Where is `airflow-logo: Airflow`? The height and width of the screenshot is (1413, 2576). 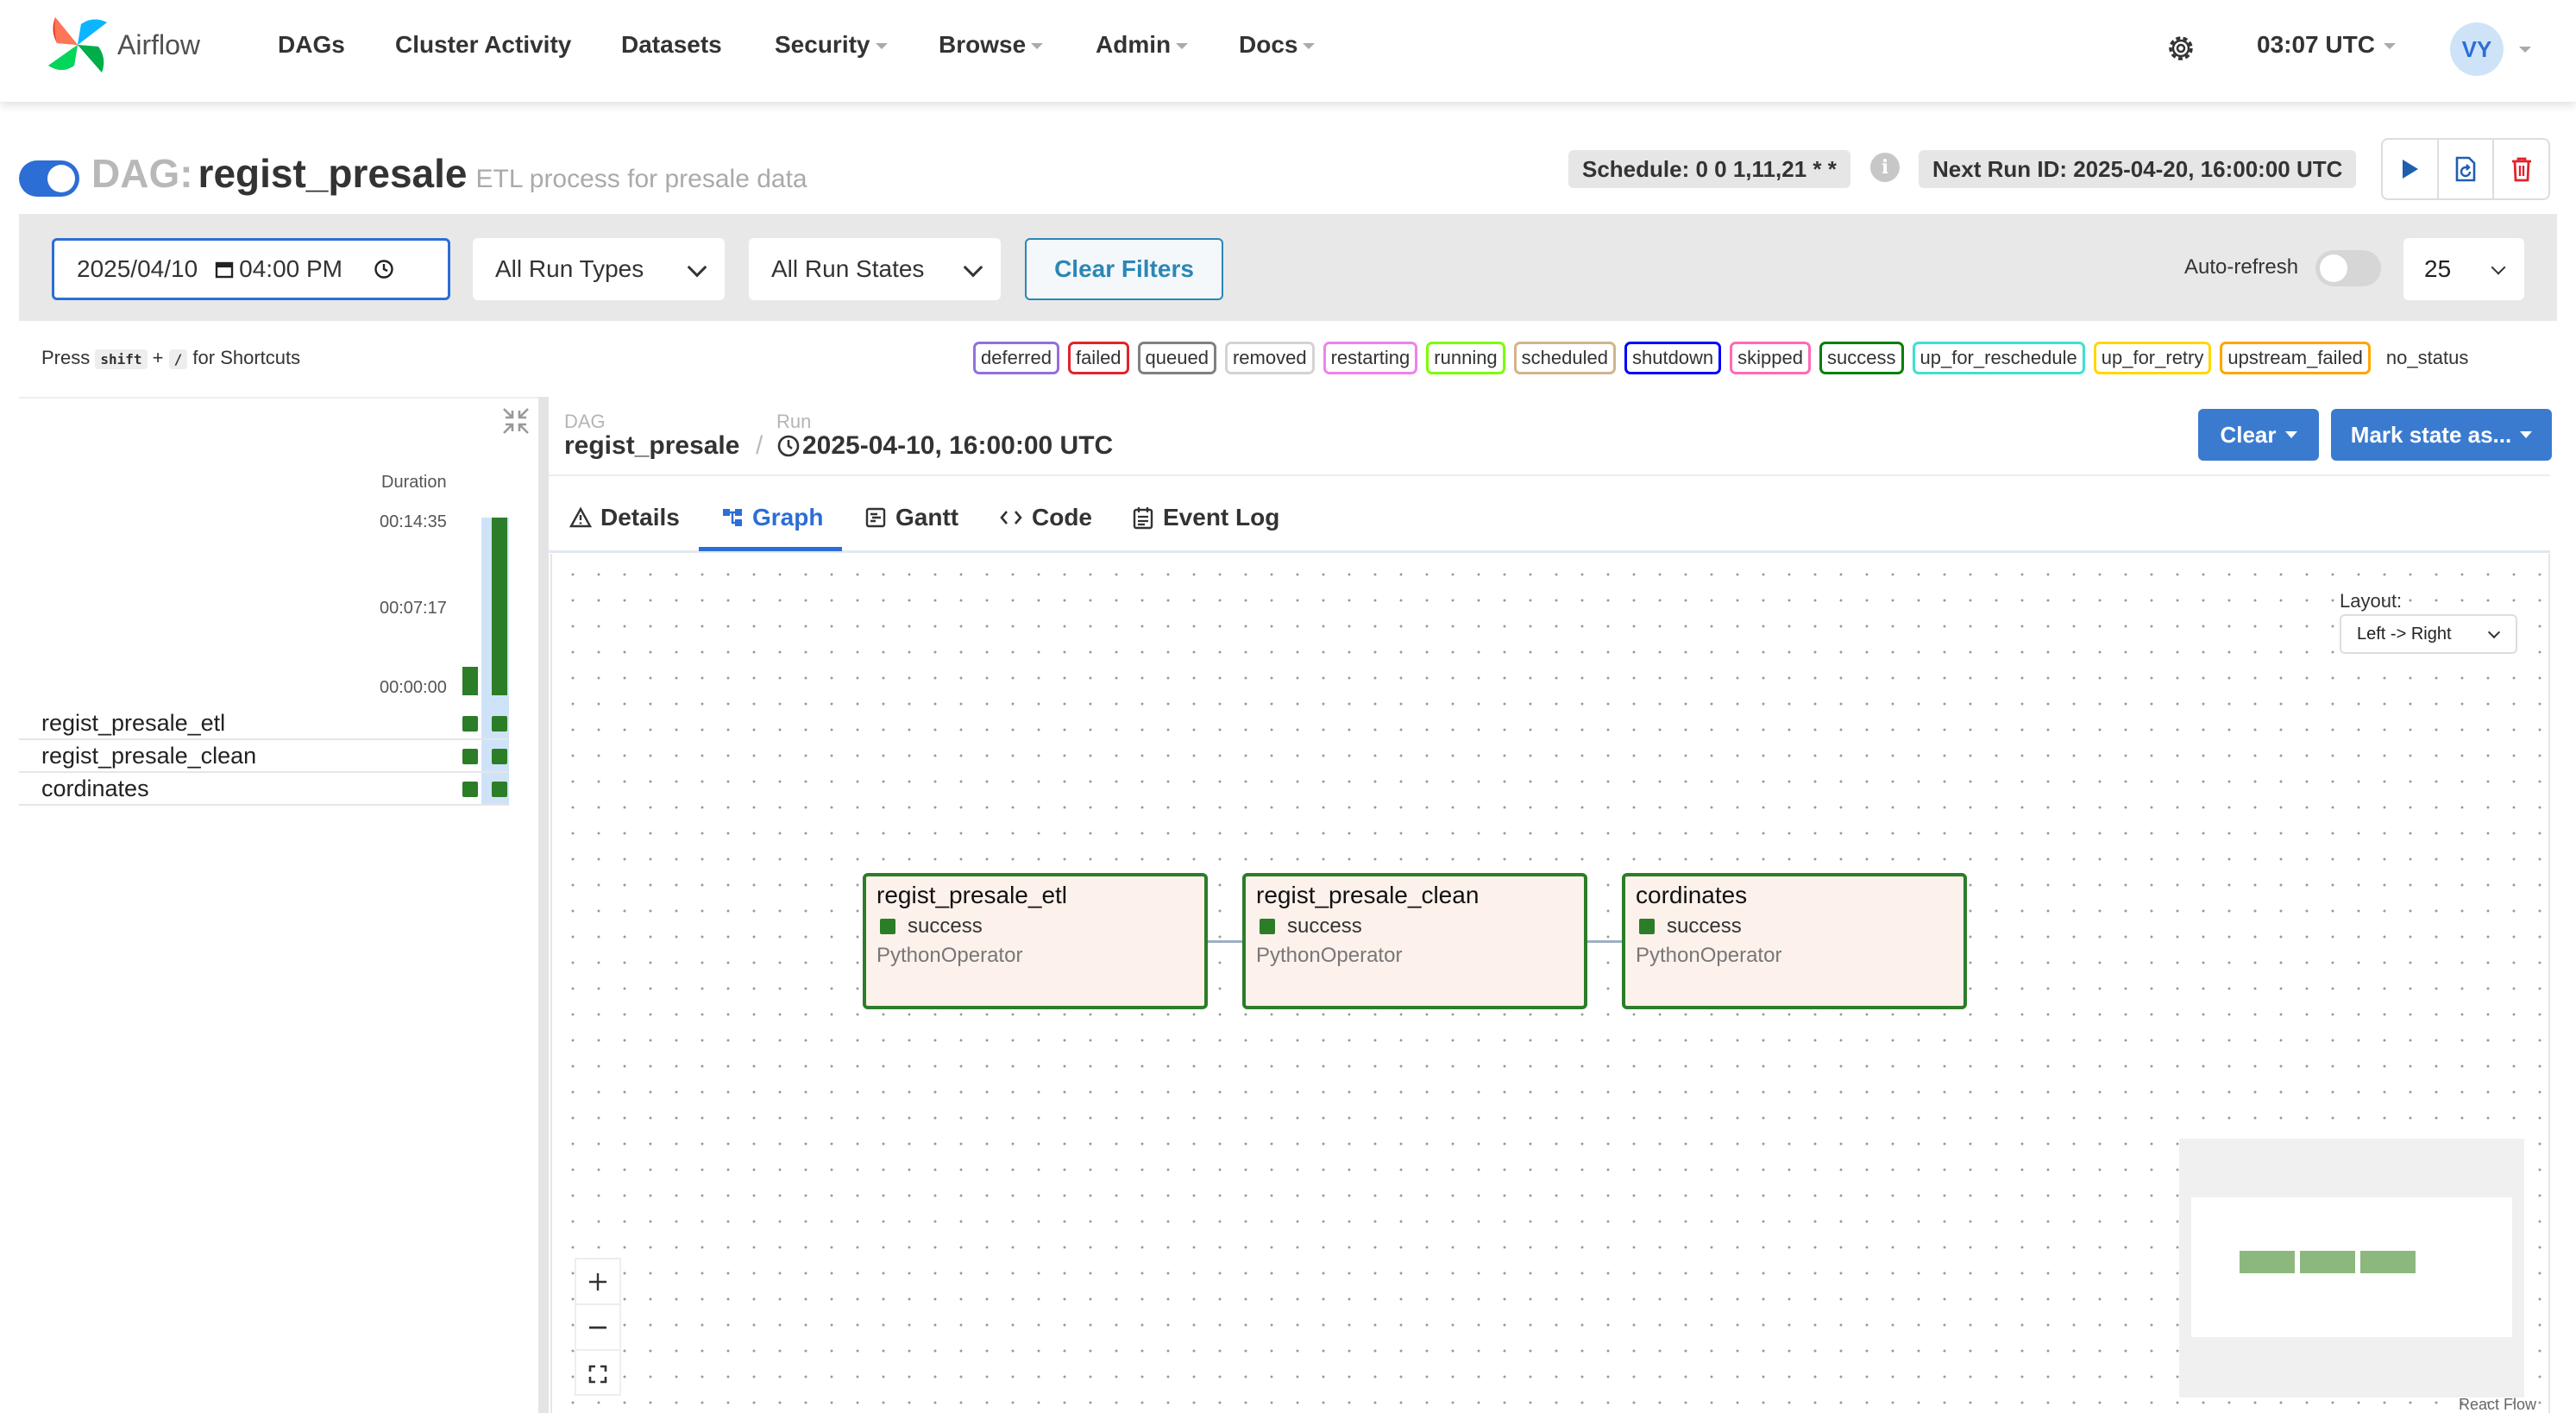
airflow-logo: Airflow is located at coordinates (122, 45).